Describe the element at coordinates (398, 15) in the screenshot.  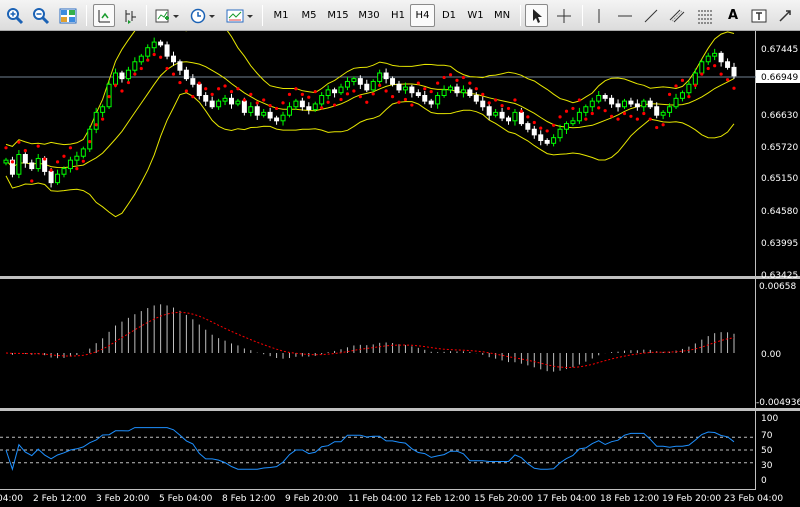
I see `timeframe-h1: H1` at that location.